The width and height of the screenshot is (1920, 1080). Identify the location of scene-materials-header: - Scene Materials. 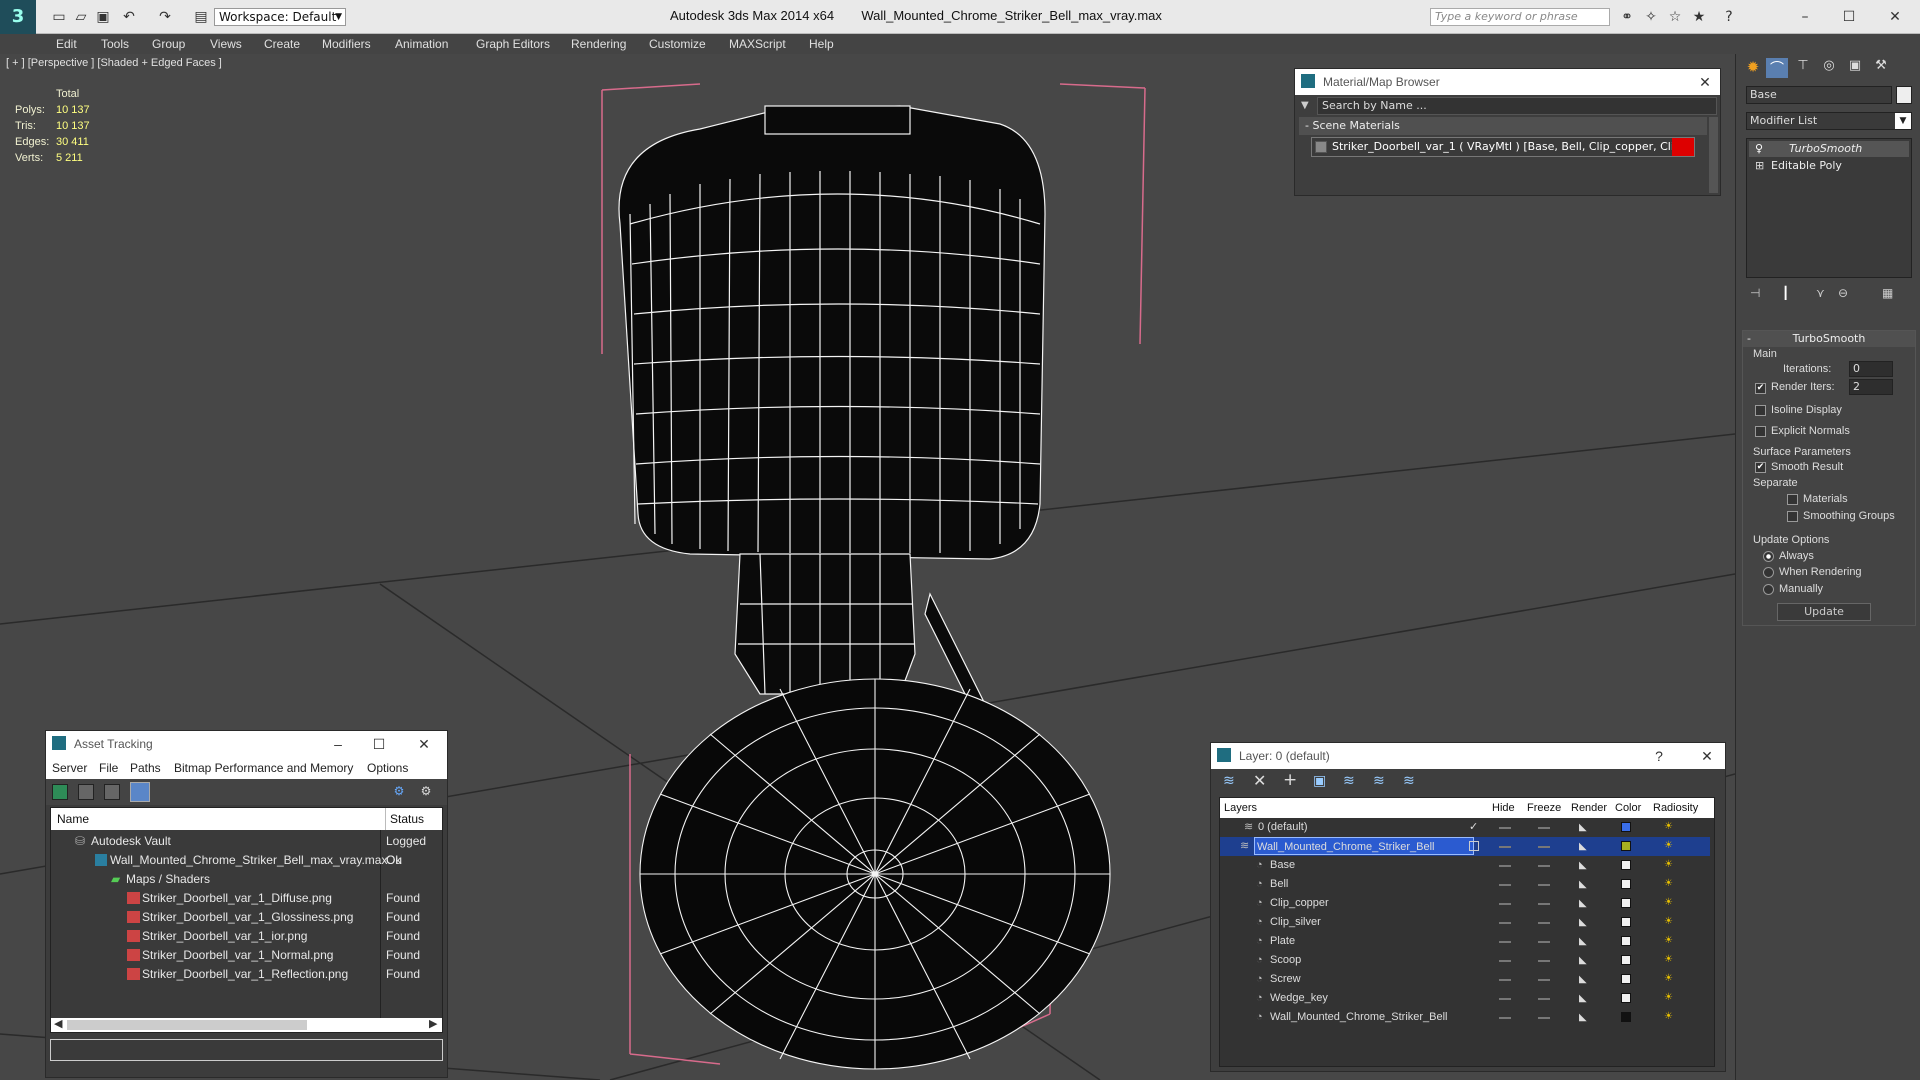
(1503, 126).